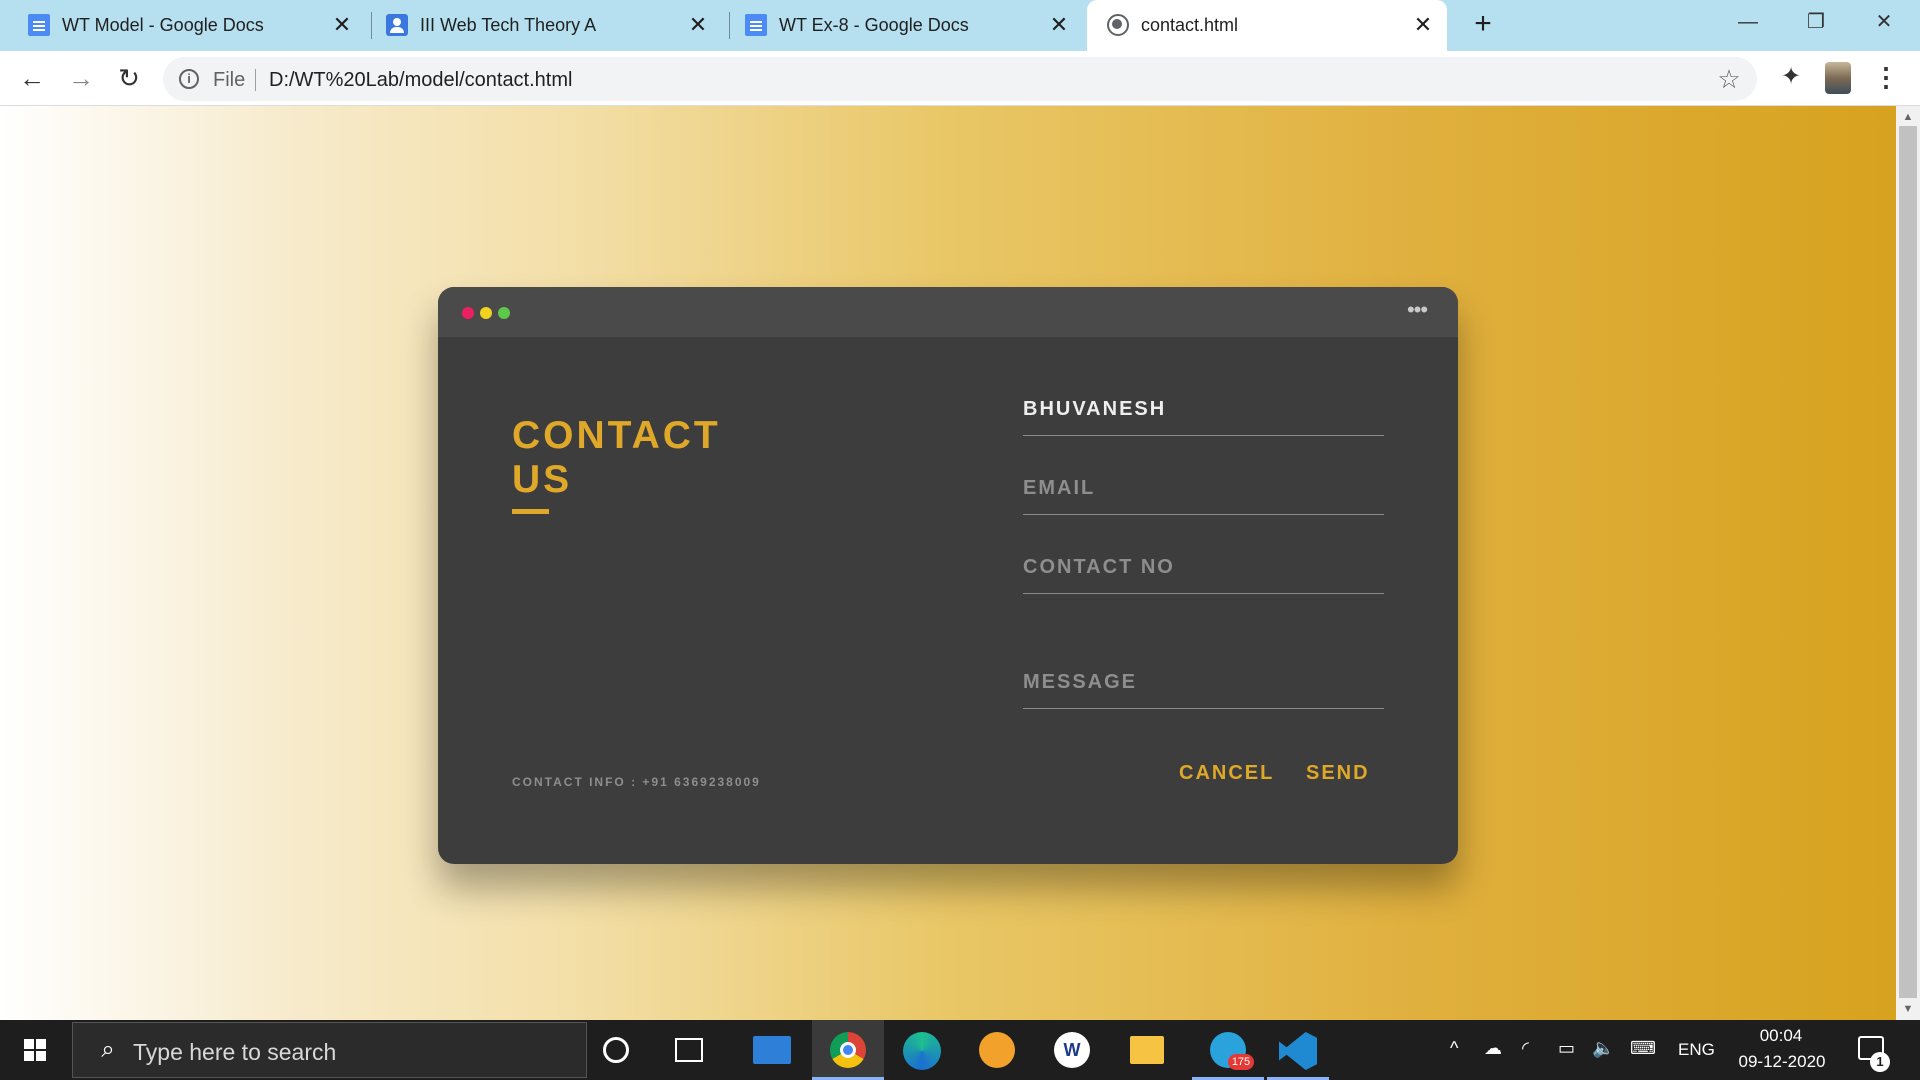 The image size is (1920, 1080). Describe the element at coordinates (1782, 1062) in the screenshot. I see `clock-date: 09-12-2020` at that location.